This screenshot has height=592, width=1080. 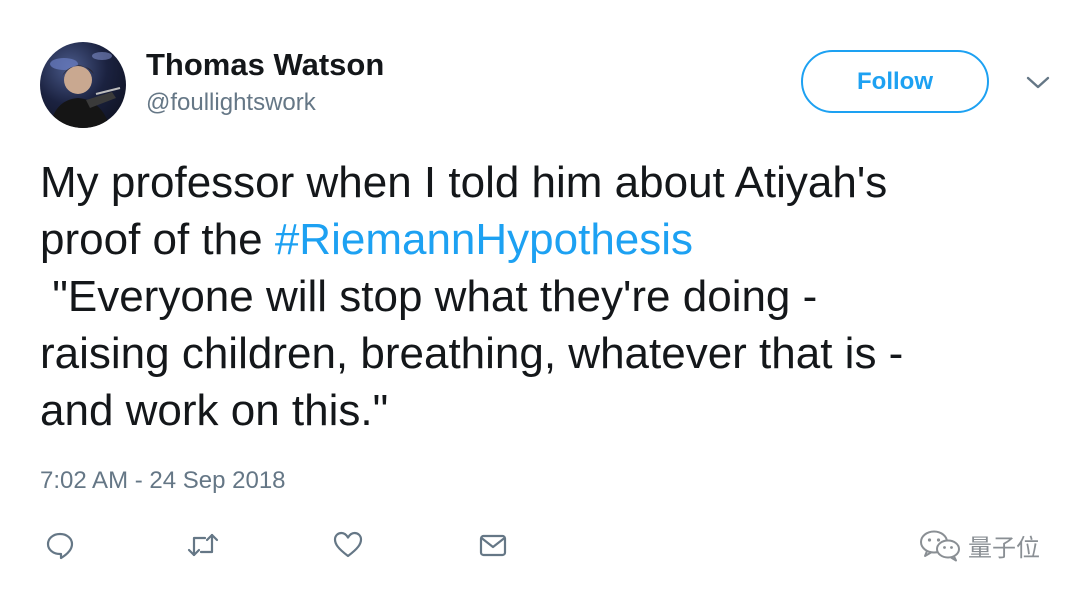 I want to click on tweet-text-segment: proof of the, so click(x=157, y=239).